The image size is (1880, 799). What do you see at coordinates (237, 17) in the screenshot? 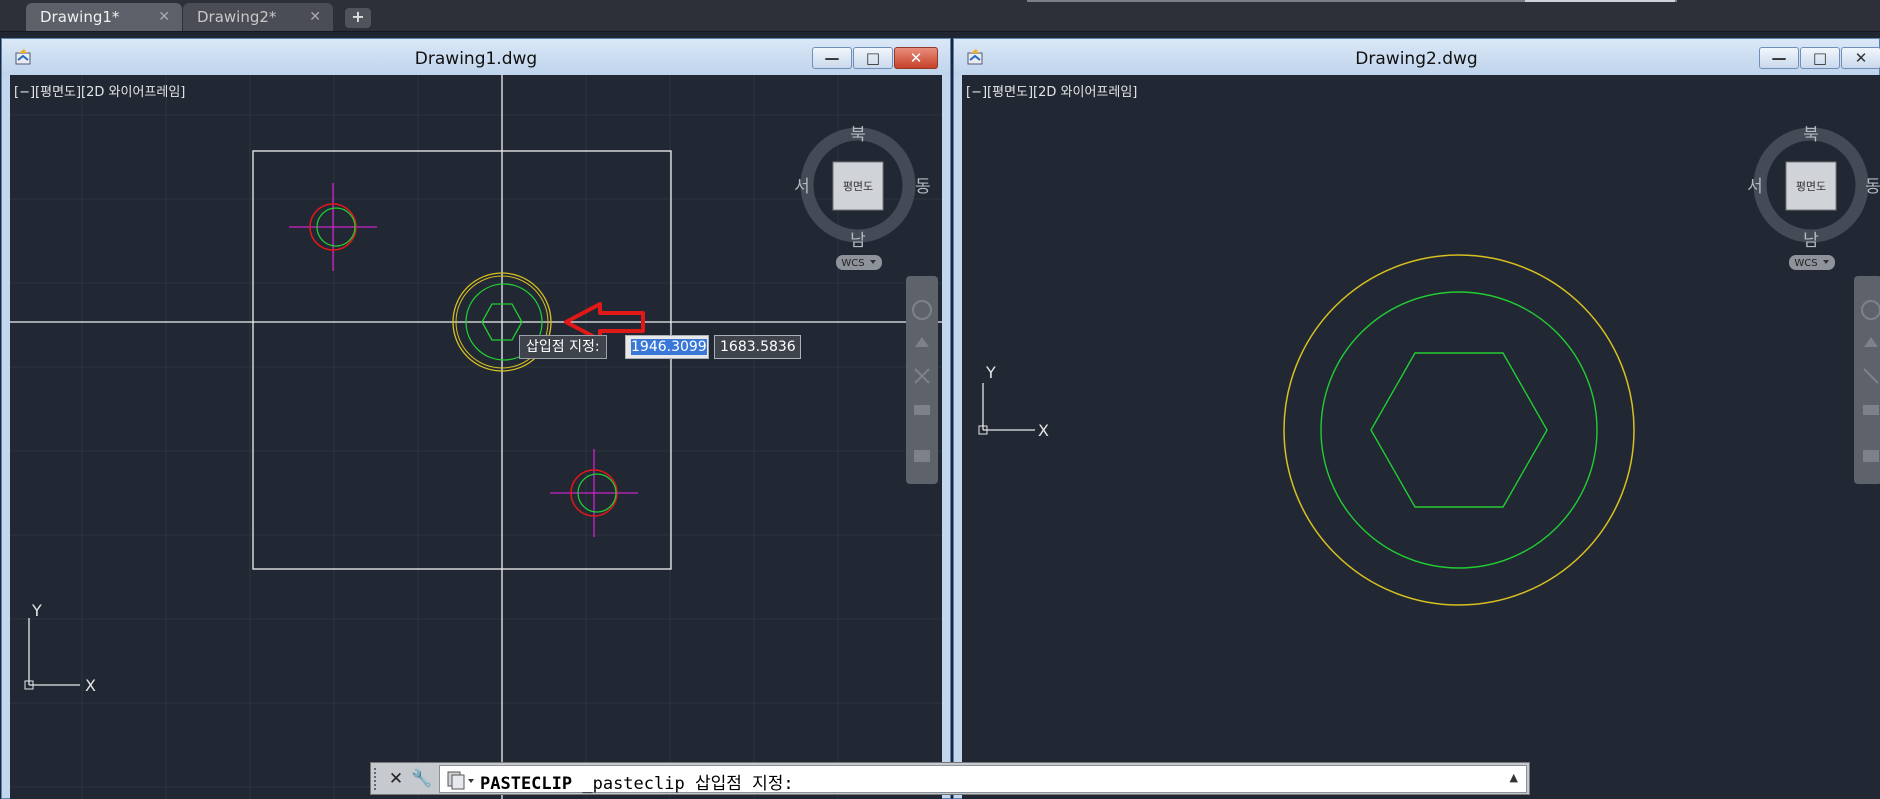
I see `tab-label: Drawing2*` at bounding box center [237, 17].